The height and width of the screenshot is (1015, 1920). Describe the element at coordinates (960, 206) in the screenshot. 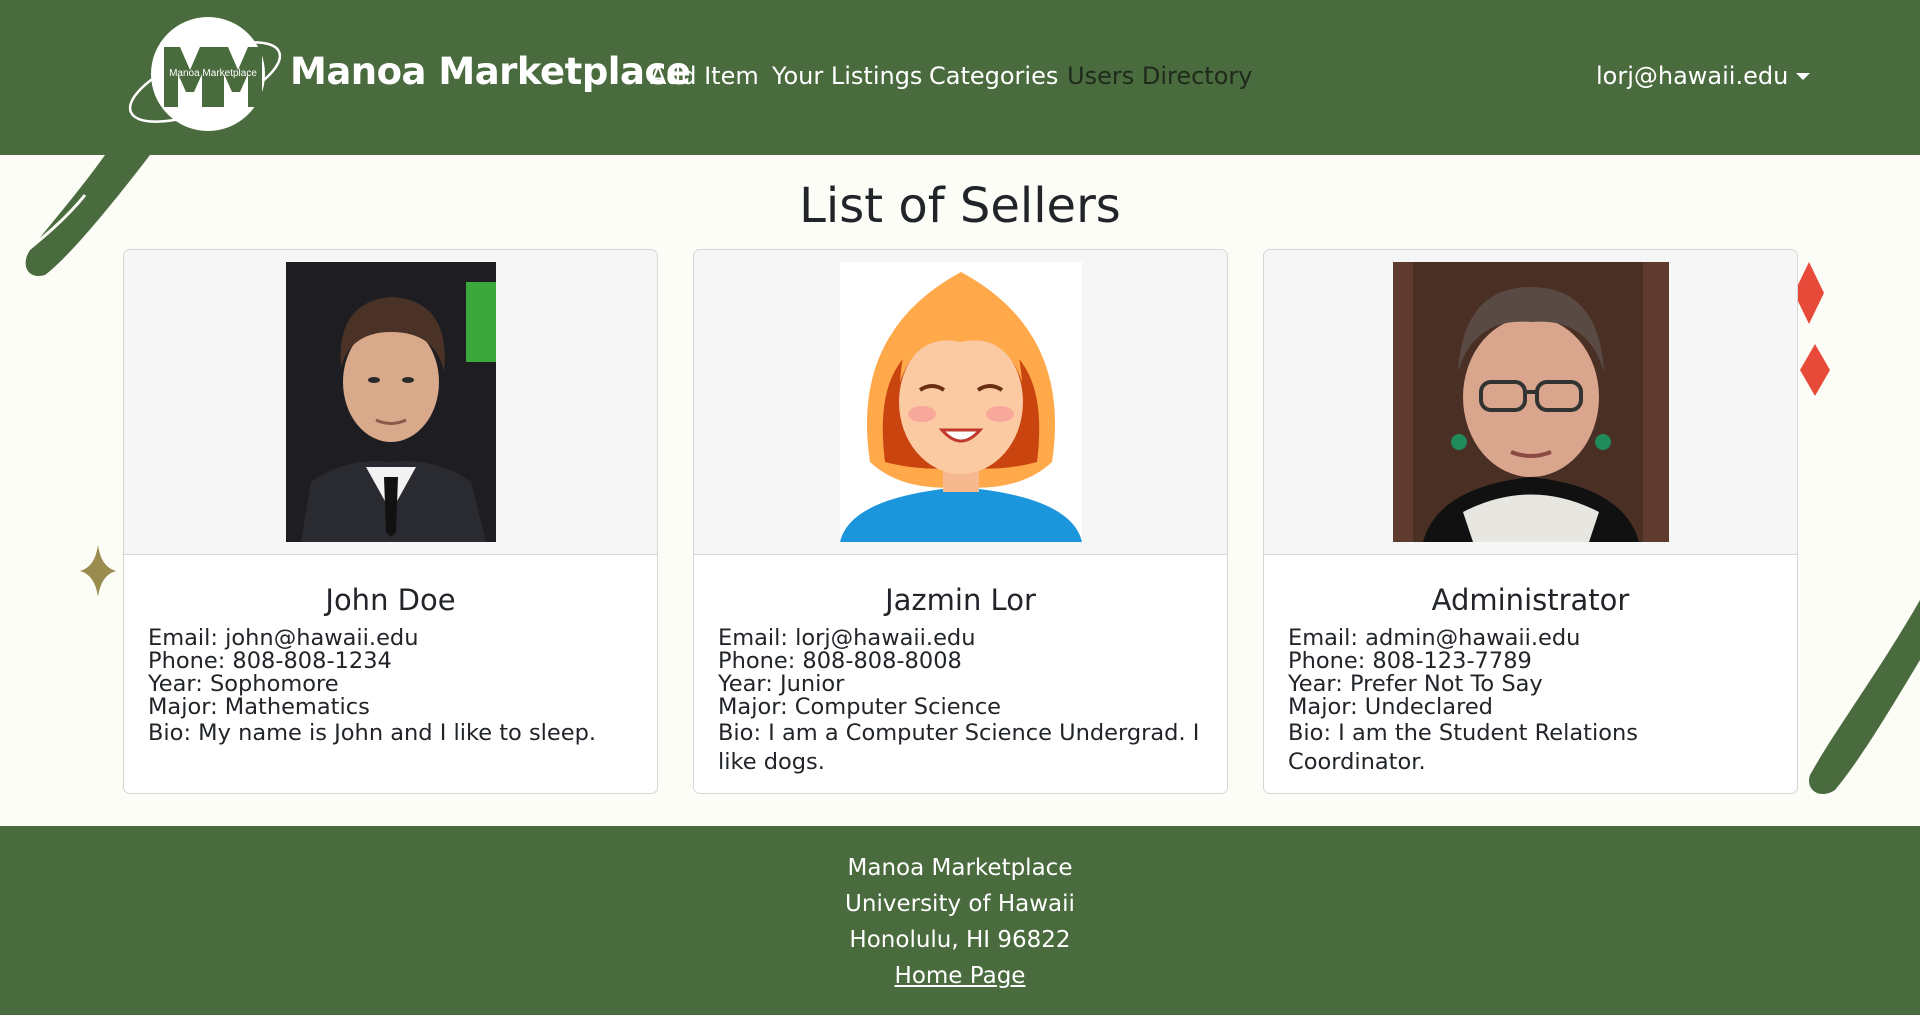

I see `page-title: List of Sellers` at that location.